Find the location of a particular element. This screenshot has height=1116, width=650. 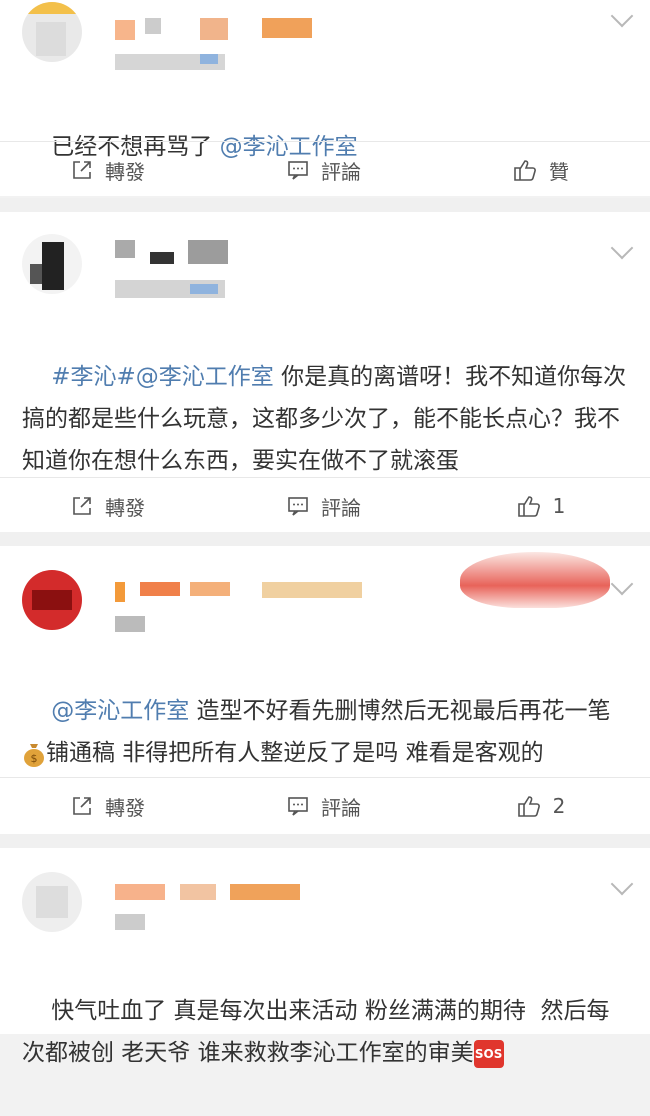

hashtag-link: #李沁# is located at coordinates (93, 377).